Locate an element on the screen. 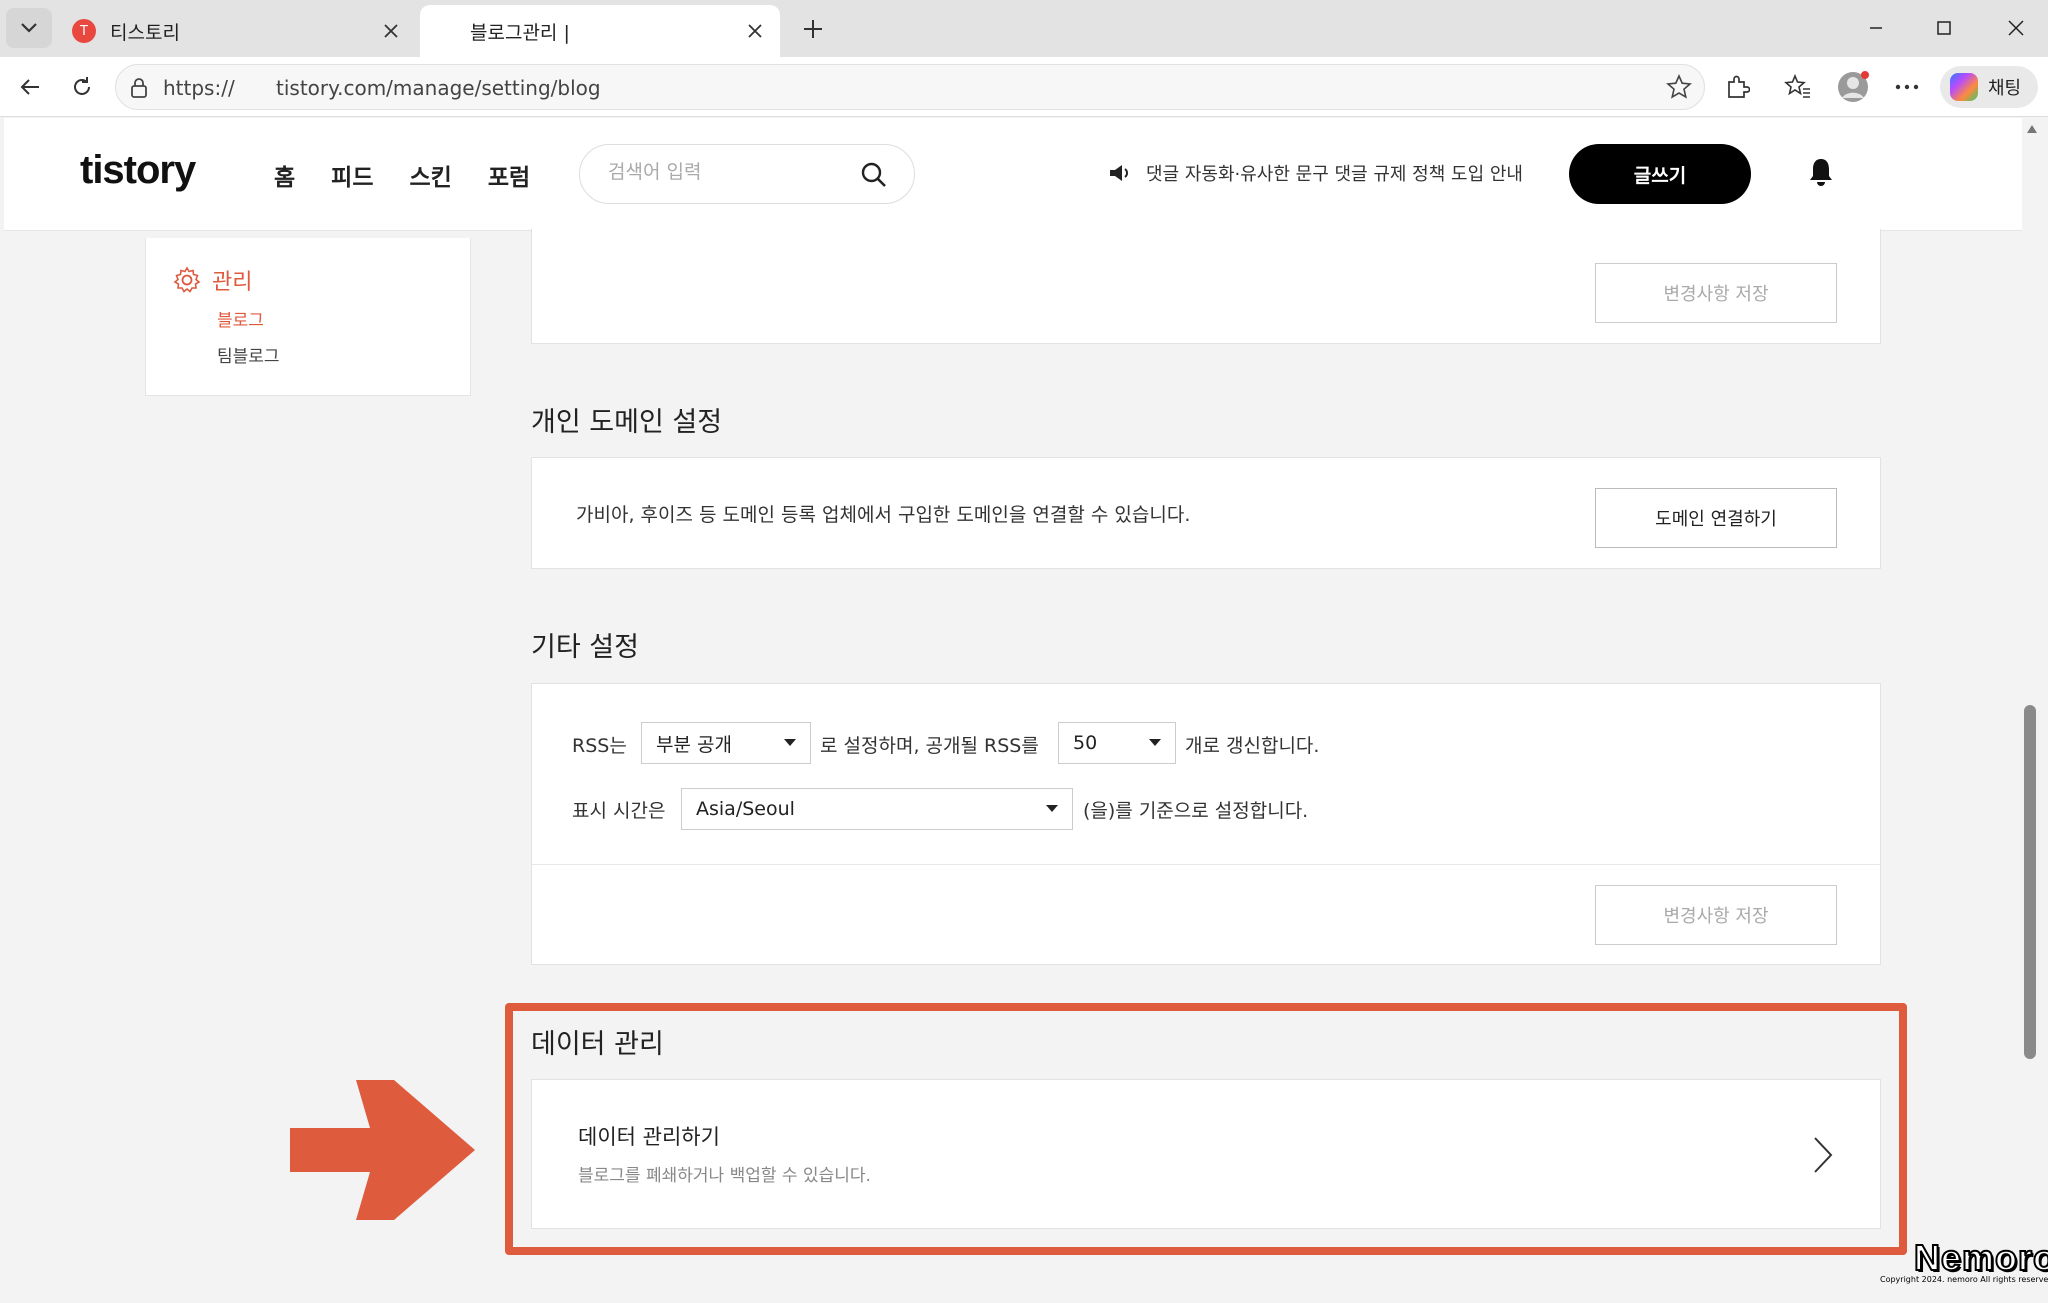 This screenshot has width=2048, height=1303. new-tab-button is located at coordinates (813, 29).